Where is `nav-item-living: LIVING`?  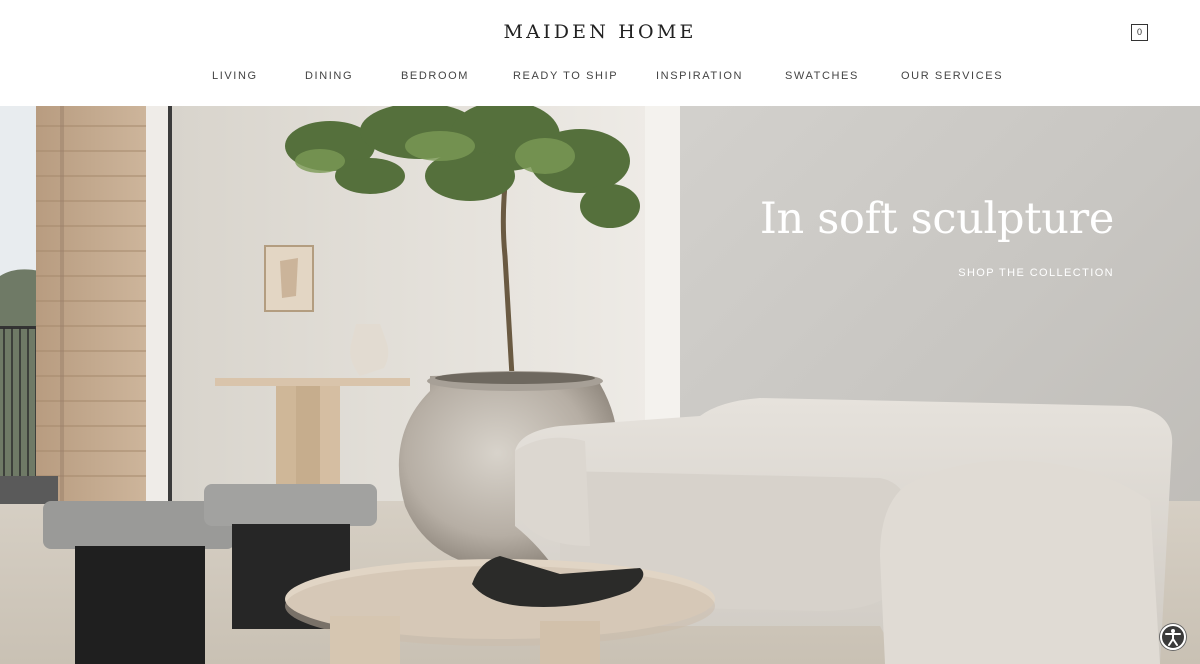 nav-item-living: LIVING is located at coordinates (235, 76).